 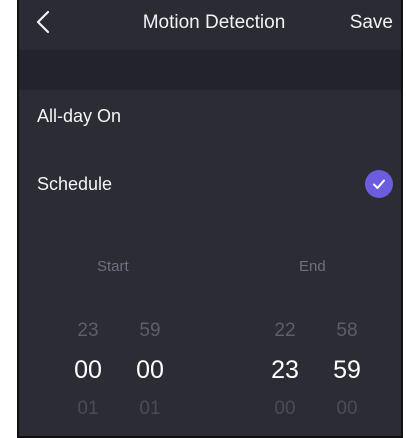 What do you see at coordinates (347, 408) in the screenshot?
I see `end-minute-next: 00` at bounding box center [347, 408].